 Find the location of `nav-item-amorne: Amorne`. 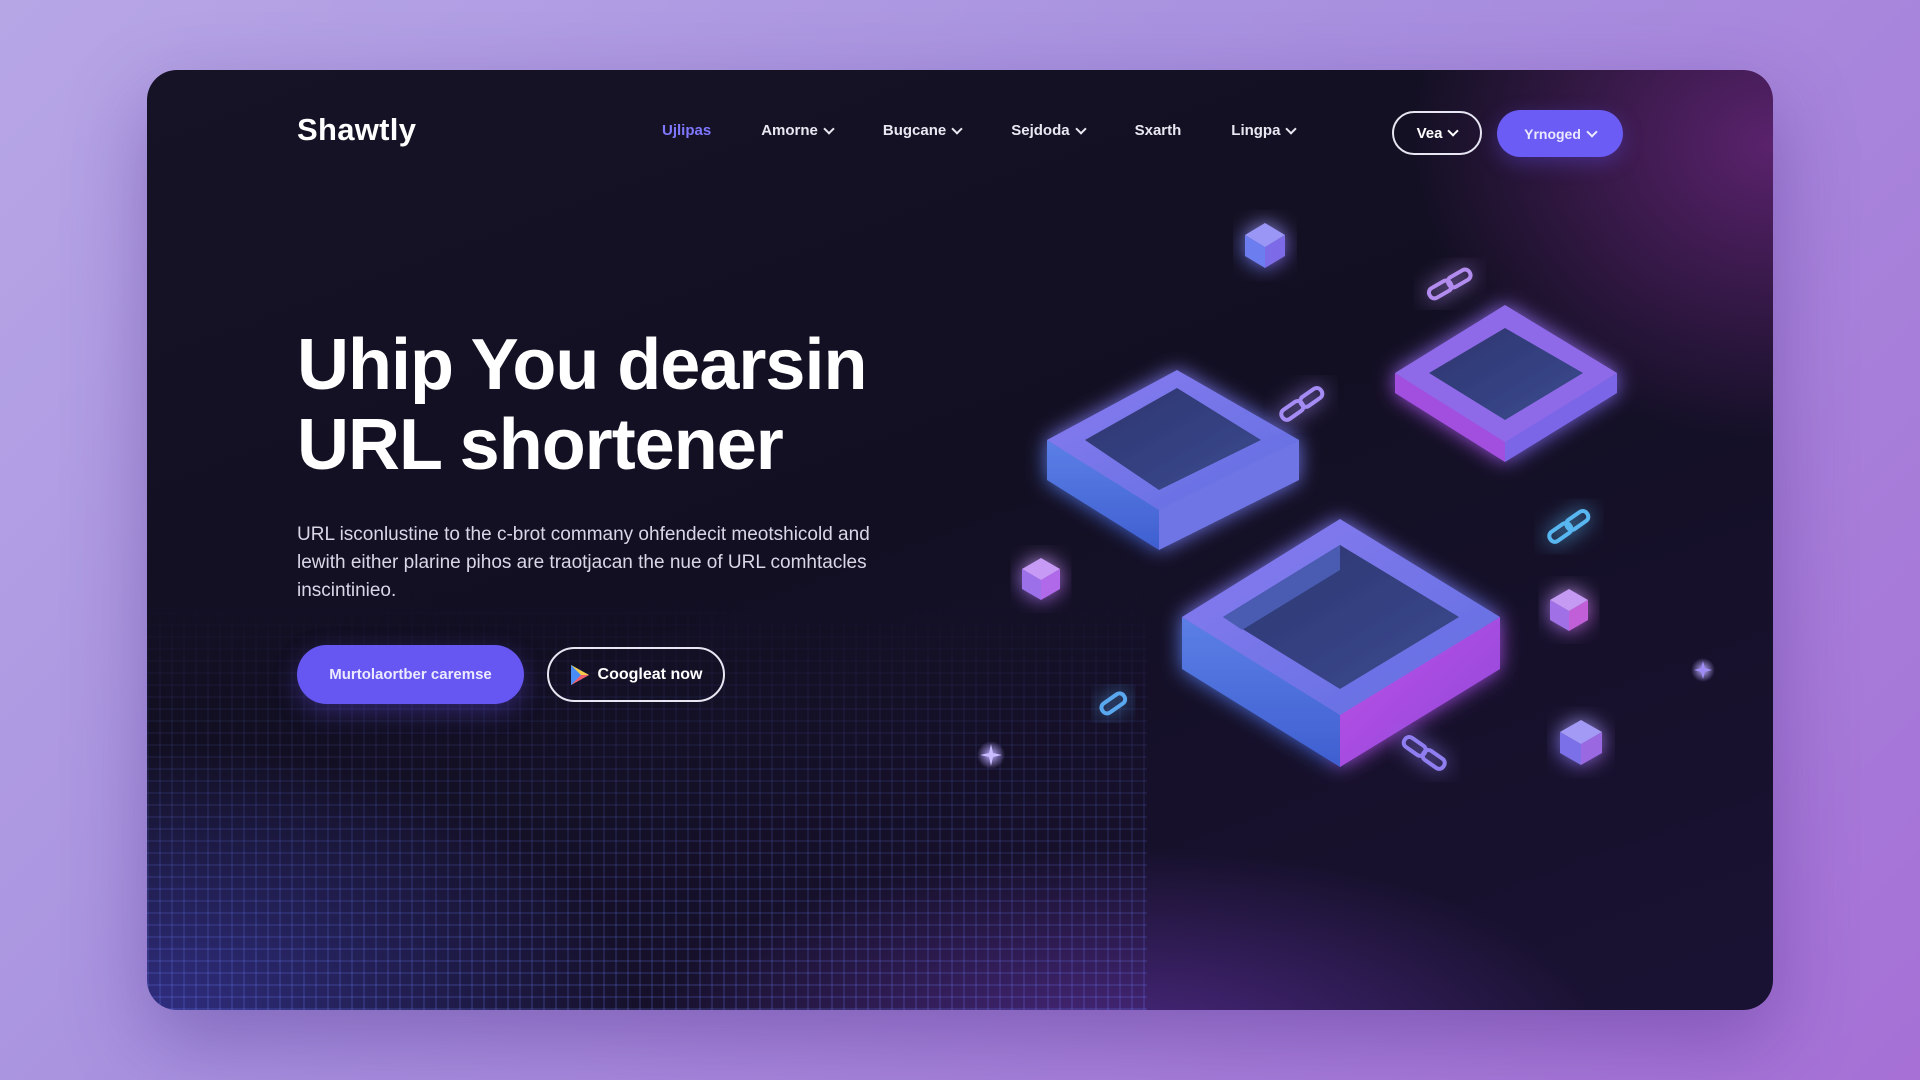

nav-item-amorne: Amorne is located at coordinates (798, 130).